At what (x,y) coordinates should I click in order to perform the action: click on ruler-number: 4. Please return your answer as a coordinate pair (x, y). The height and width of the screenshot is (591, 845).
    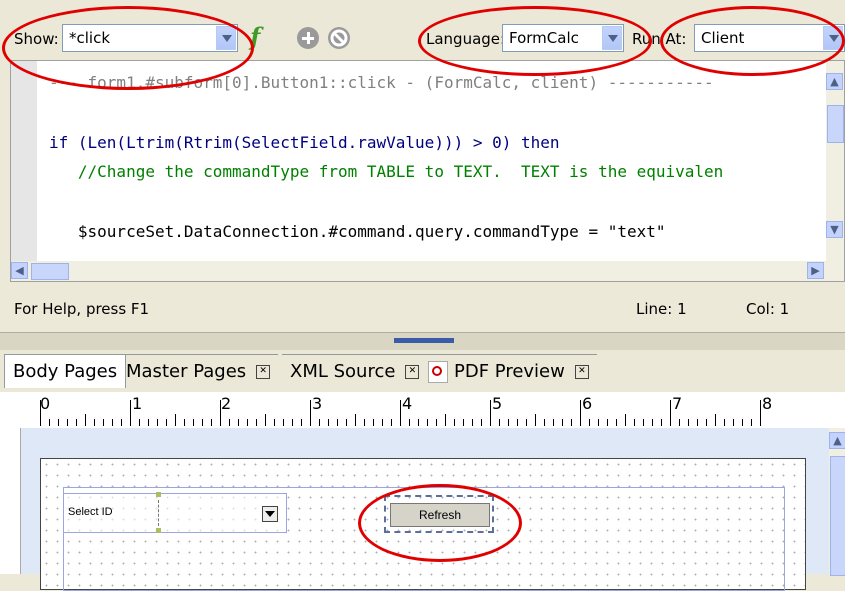
    Looking at the image, I should click on (407, 403).